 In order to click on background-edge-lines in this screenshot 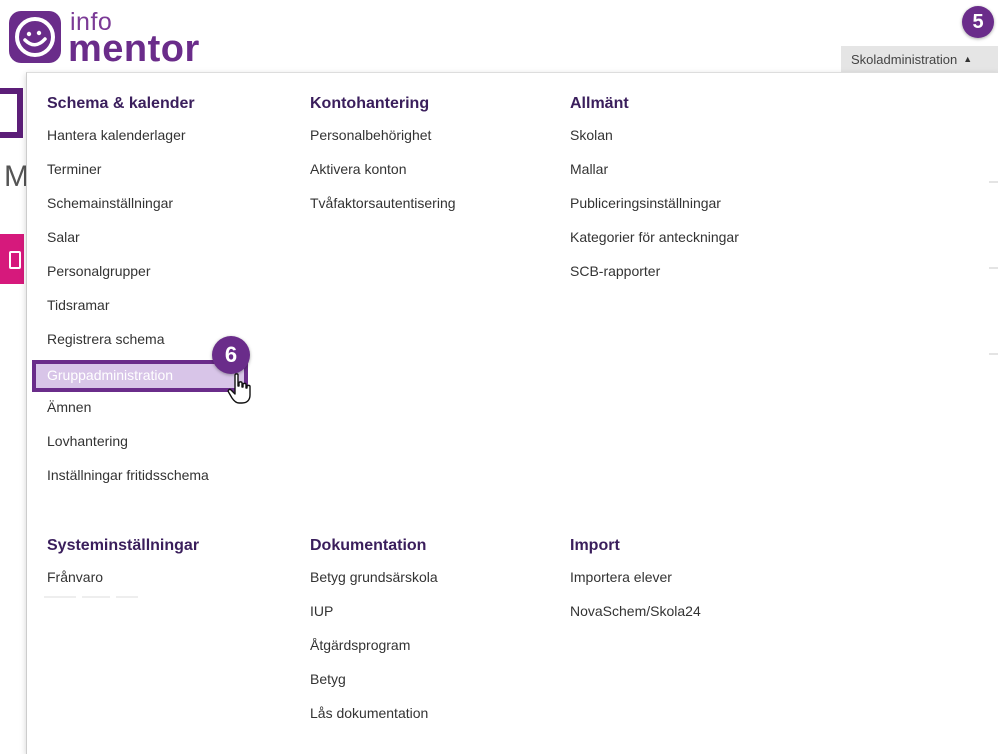, I will do `click(993, 291)`.